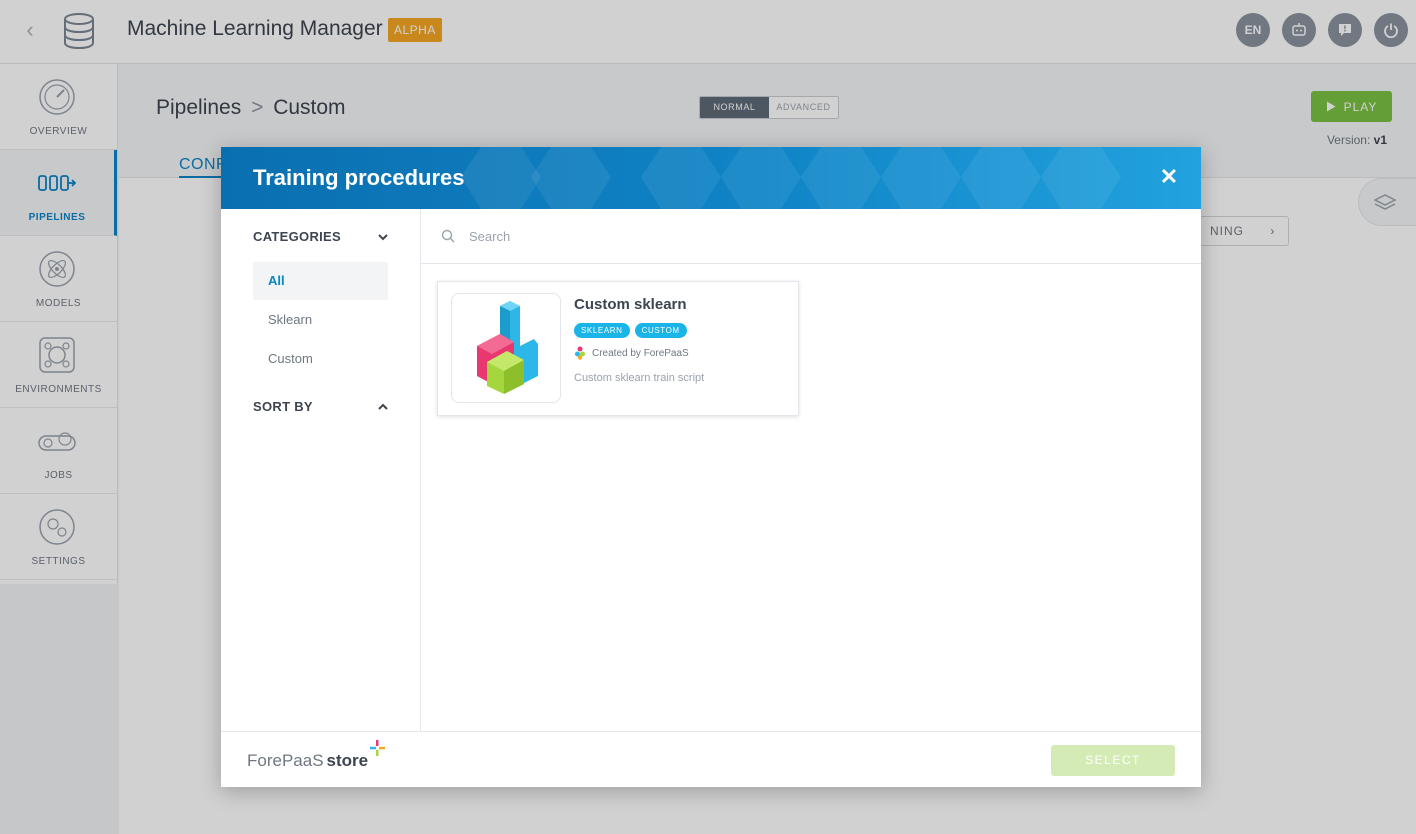 Image resolution: width=1416 pixels, height=834 pixels. What do you see at coordinates (660, 330) in the screenshot?
I see `tag-custom: CUSTOM` at bounding box center [660, 330].